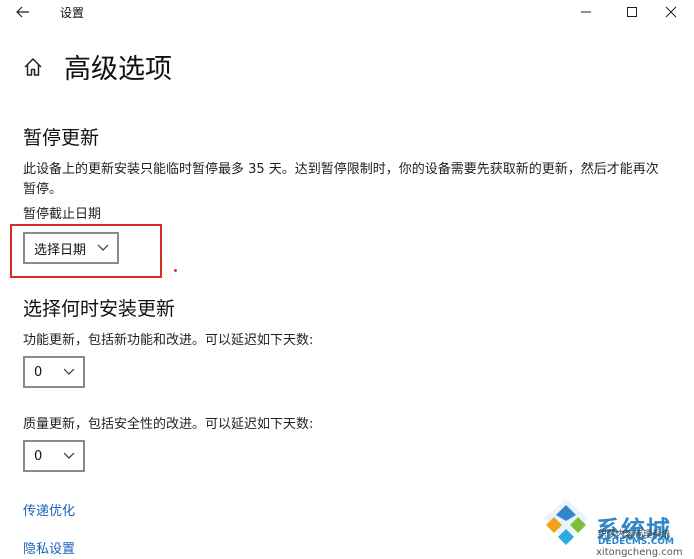  I want to click on close-icon, so click(671, 12).